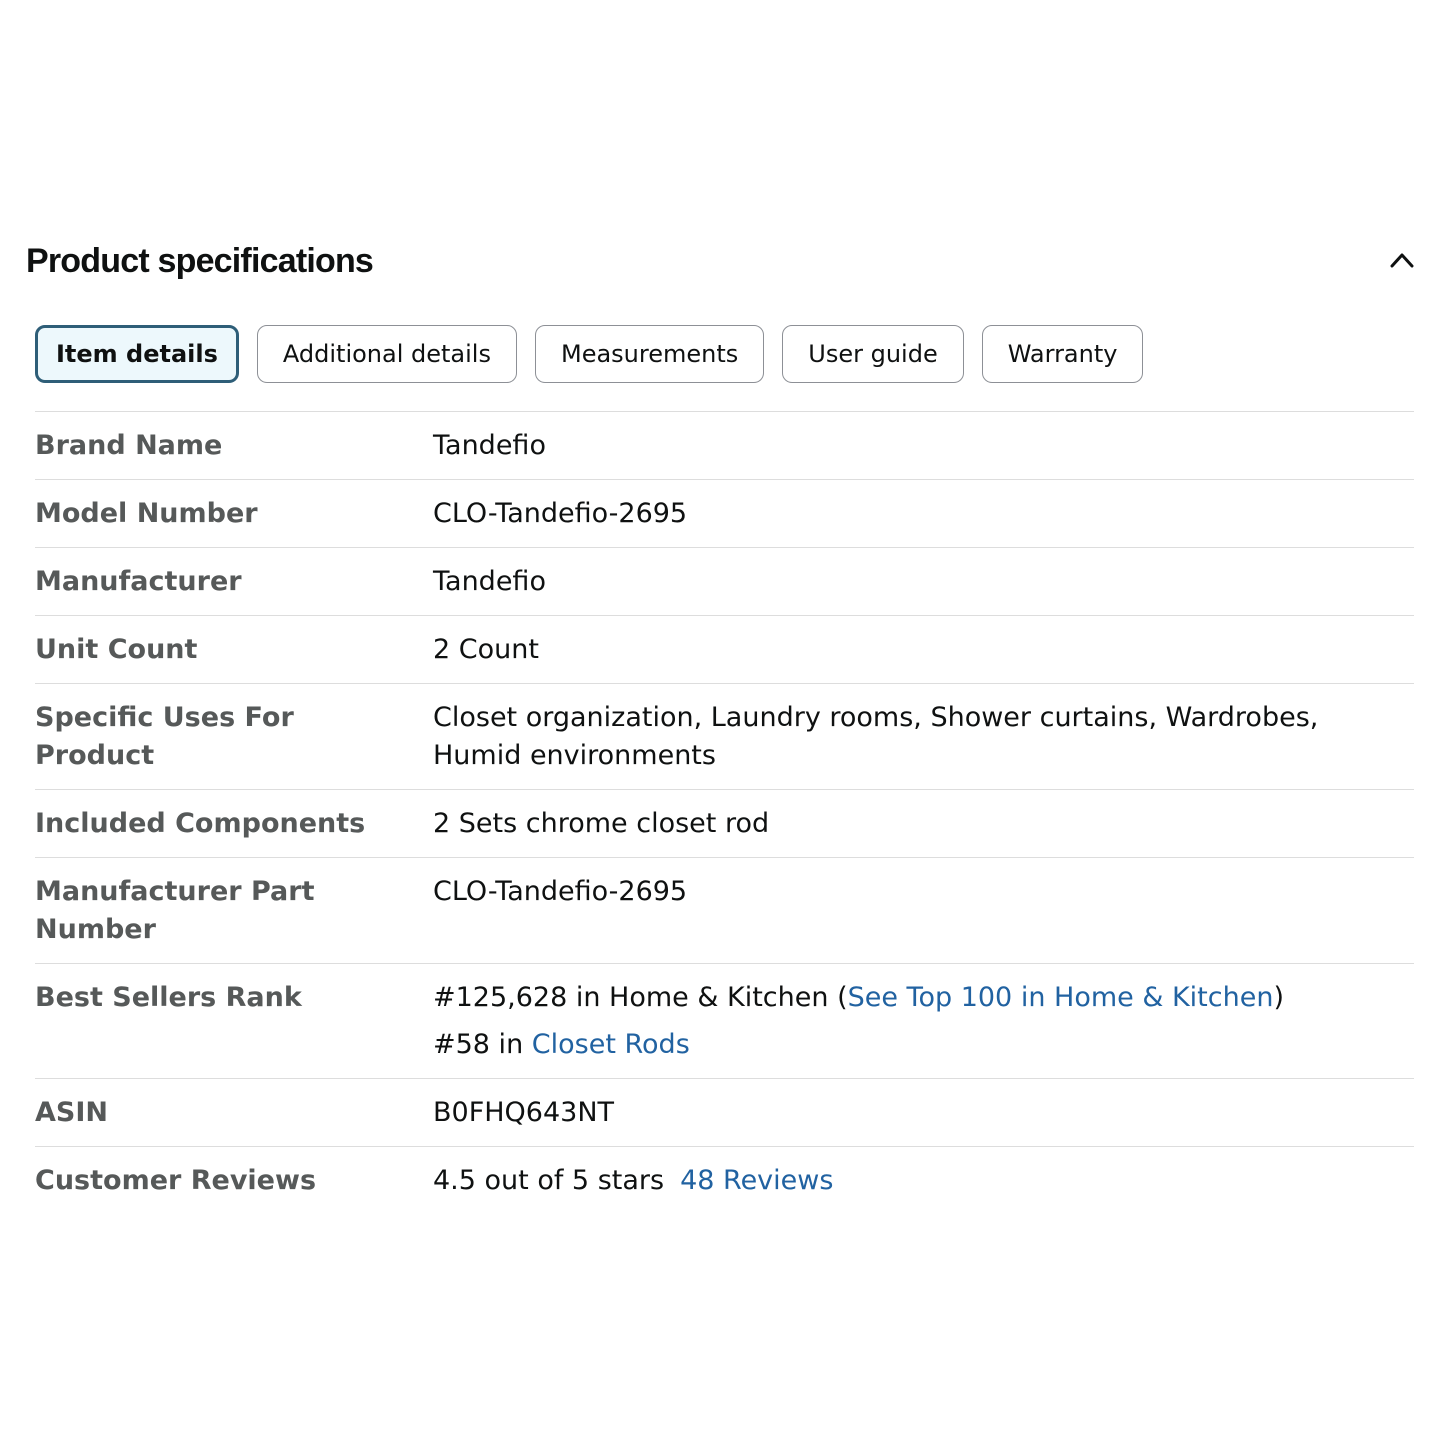 This screenshot has height=1440, width=1440. I want to click on collapse-button, so click(1402, 260).